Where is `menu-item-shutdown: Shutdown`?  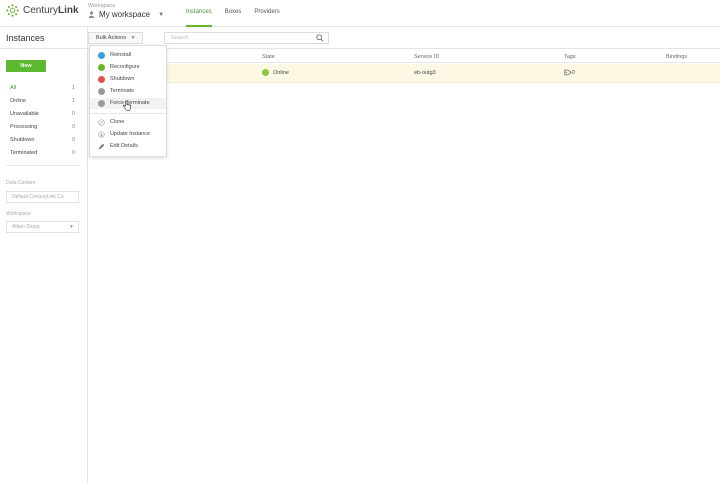 menu-item-shutdown: Shutdown is located at coordinates (128, 79).